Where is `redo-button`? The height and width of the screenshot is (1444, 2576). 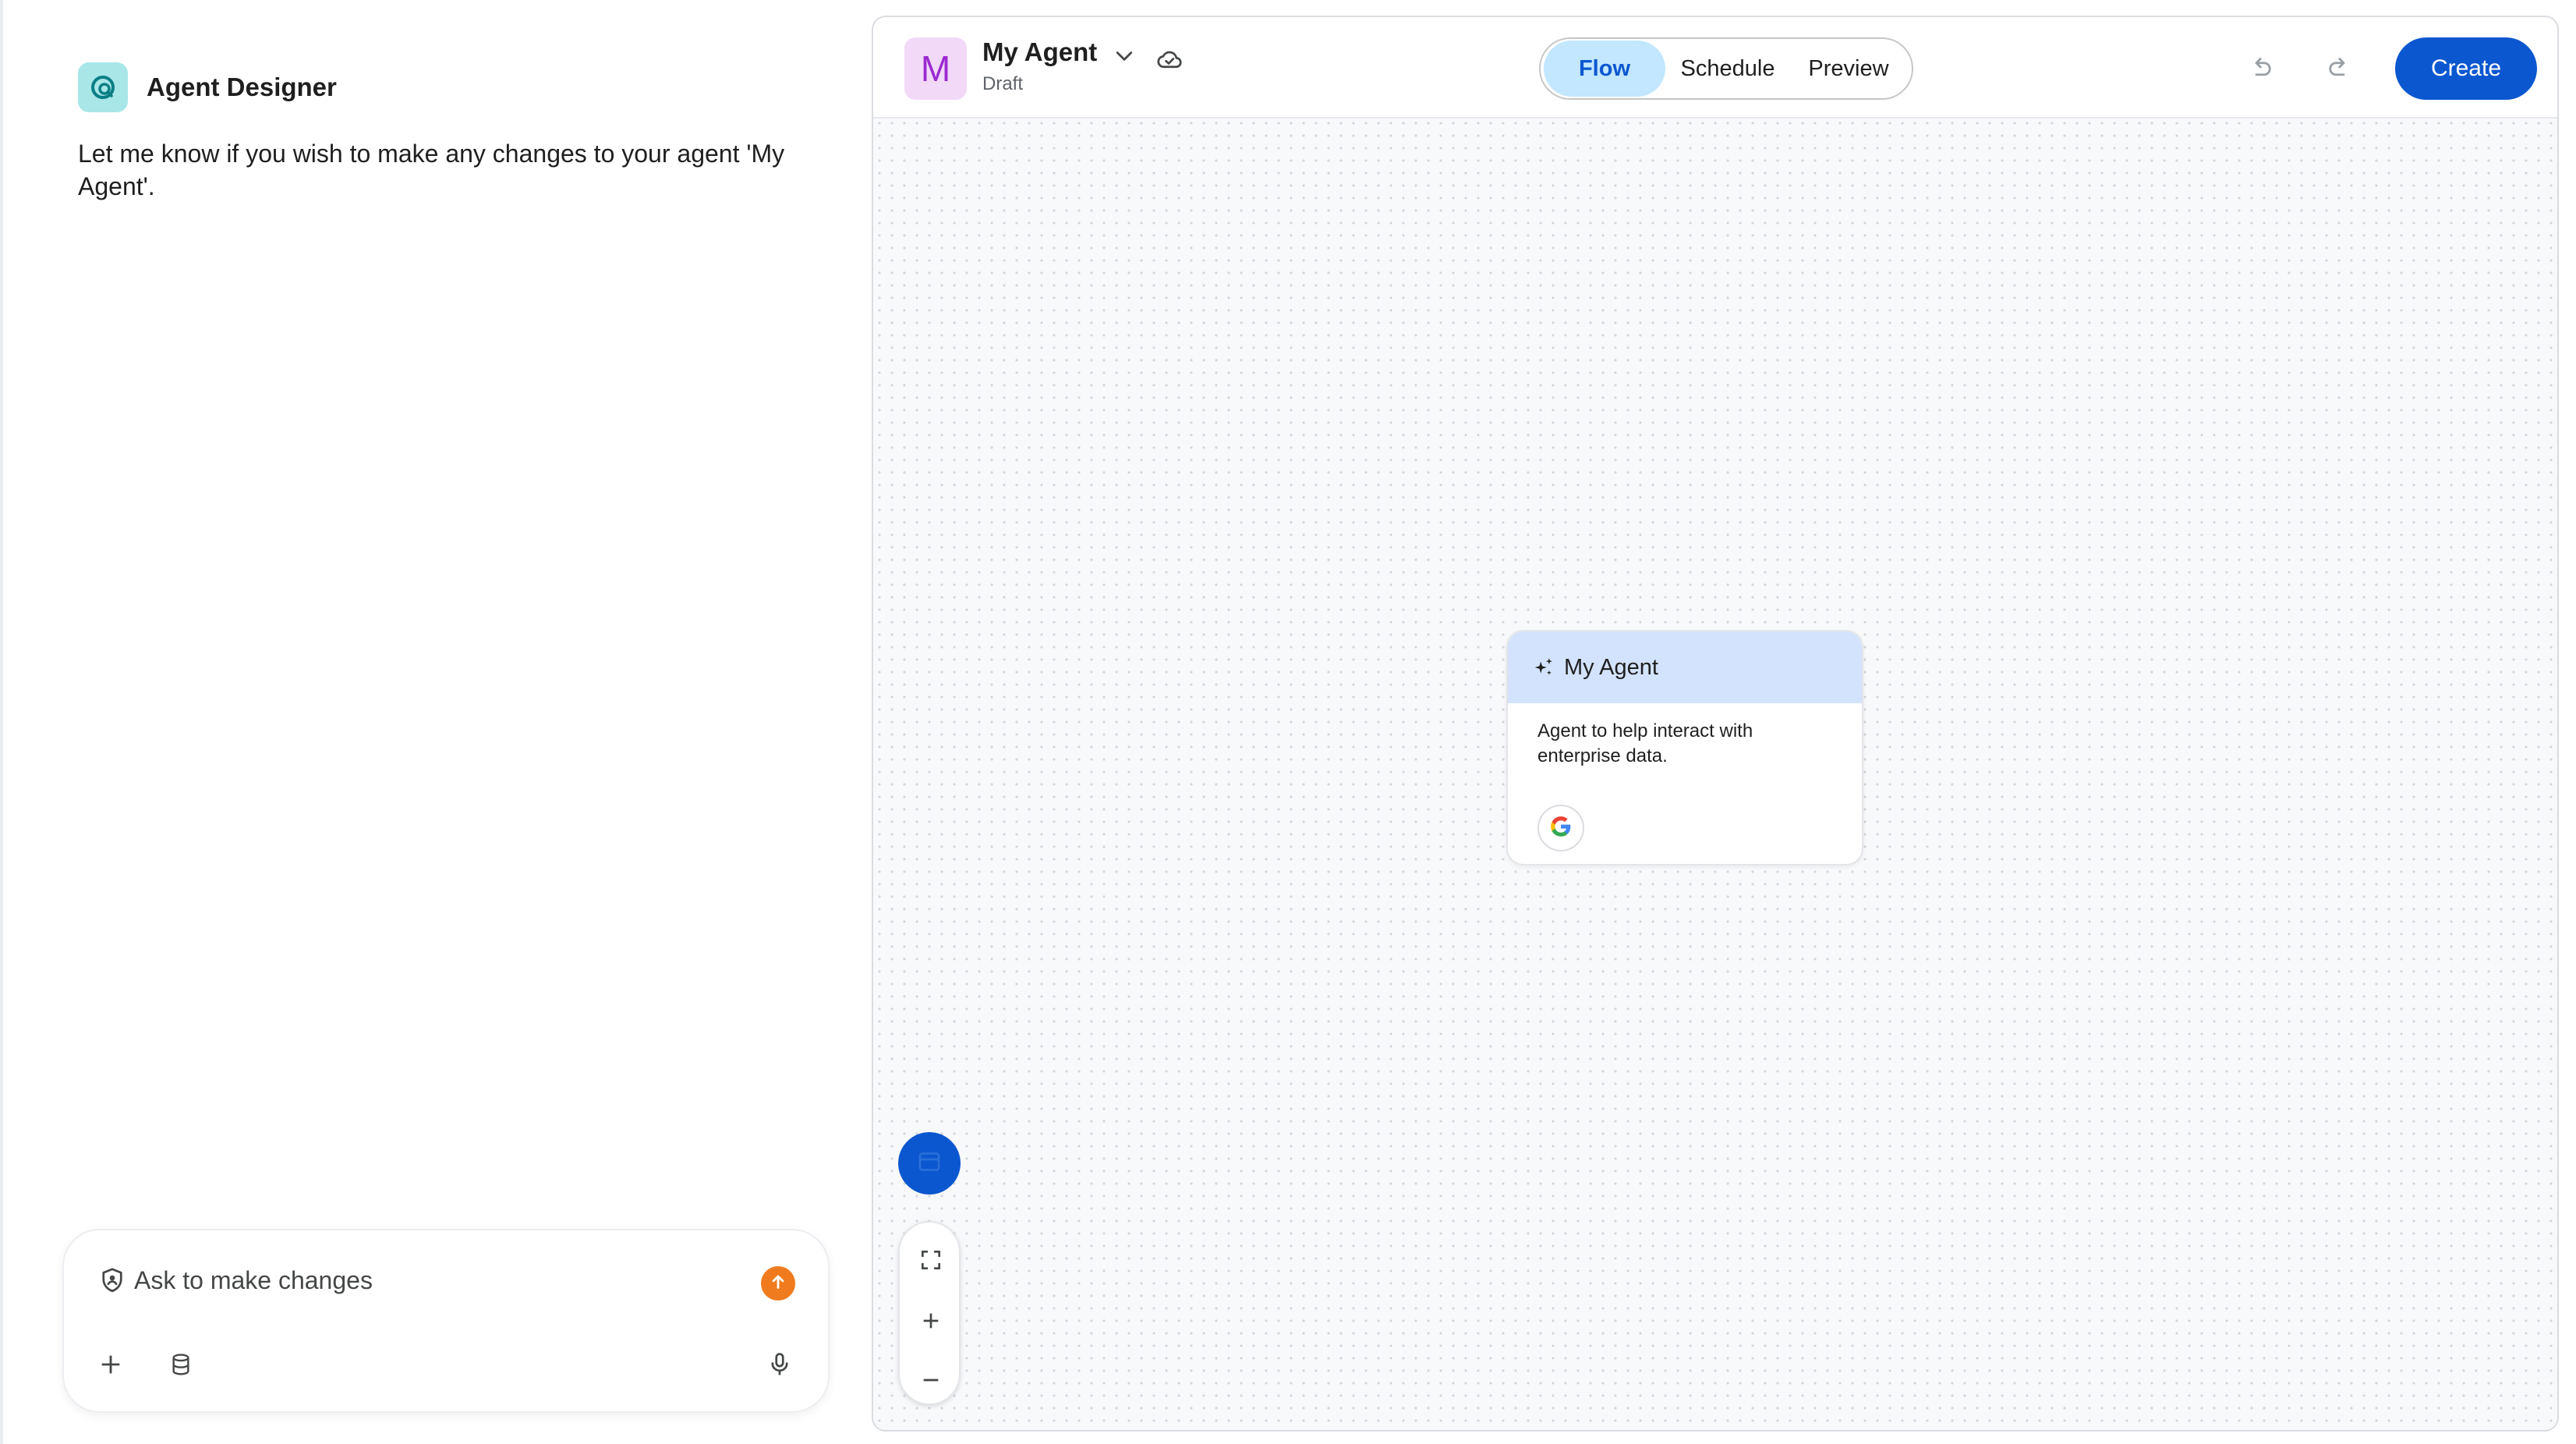 redo-button is located at coordinates (2339, 68).